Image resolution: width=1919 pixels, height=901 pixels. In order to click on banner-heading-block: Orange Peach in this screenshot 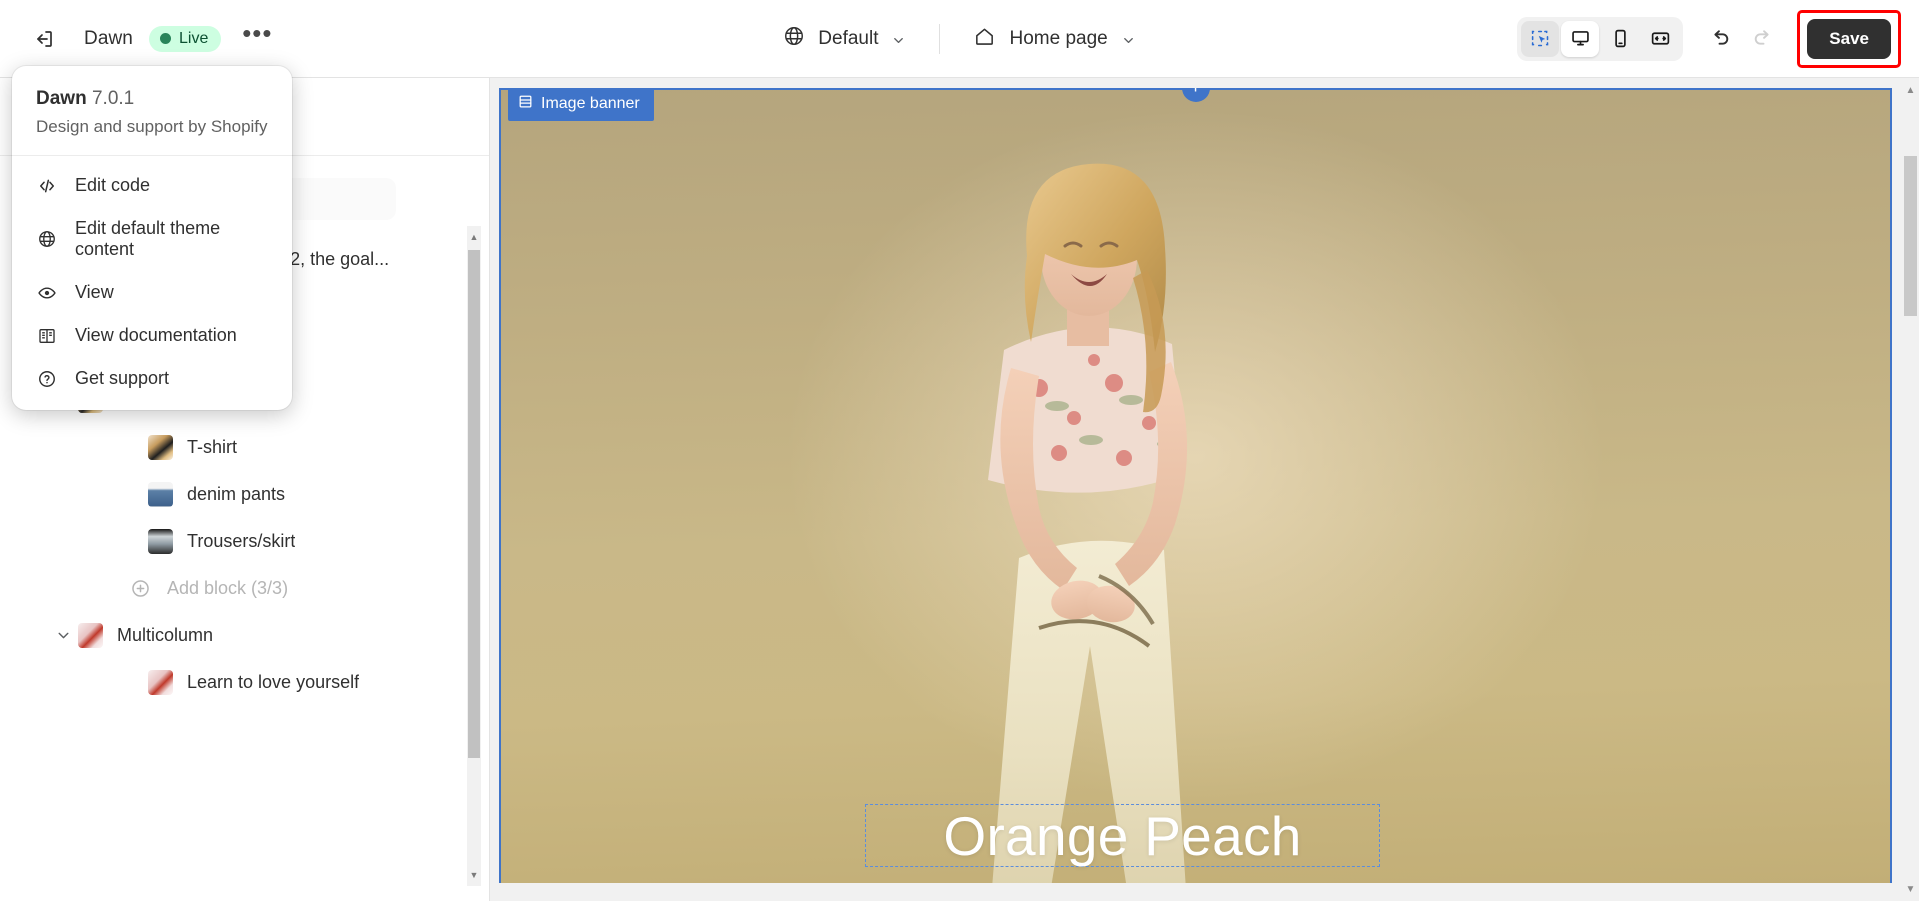, I will do `click(1122, 835)`.